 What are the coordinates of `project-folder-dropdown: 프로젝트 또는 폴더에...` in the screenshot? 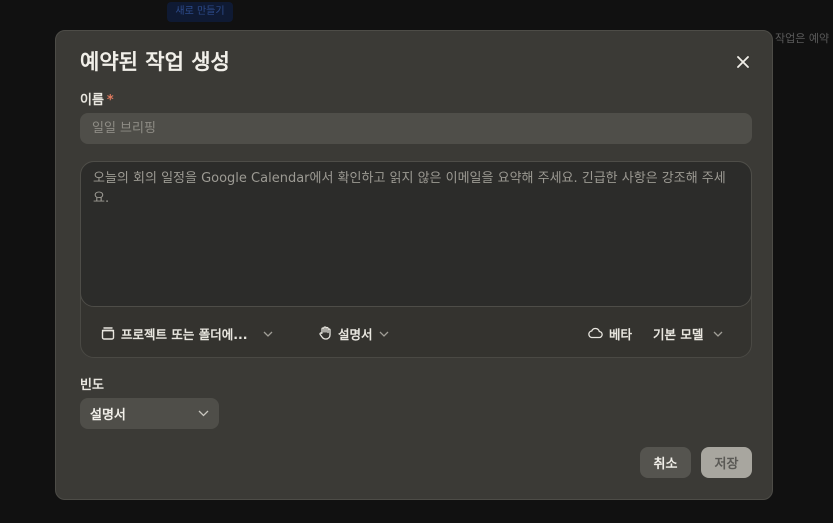 It's located at (187, 333).